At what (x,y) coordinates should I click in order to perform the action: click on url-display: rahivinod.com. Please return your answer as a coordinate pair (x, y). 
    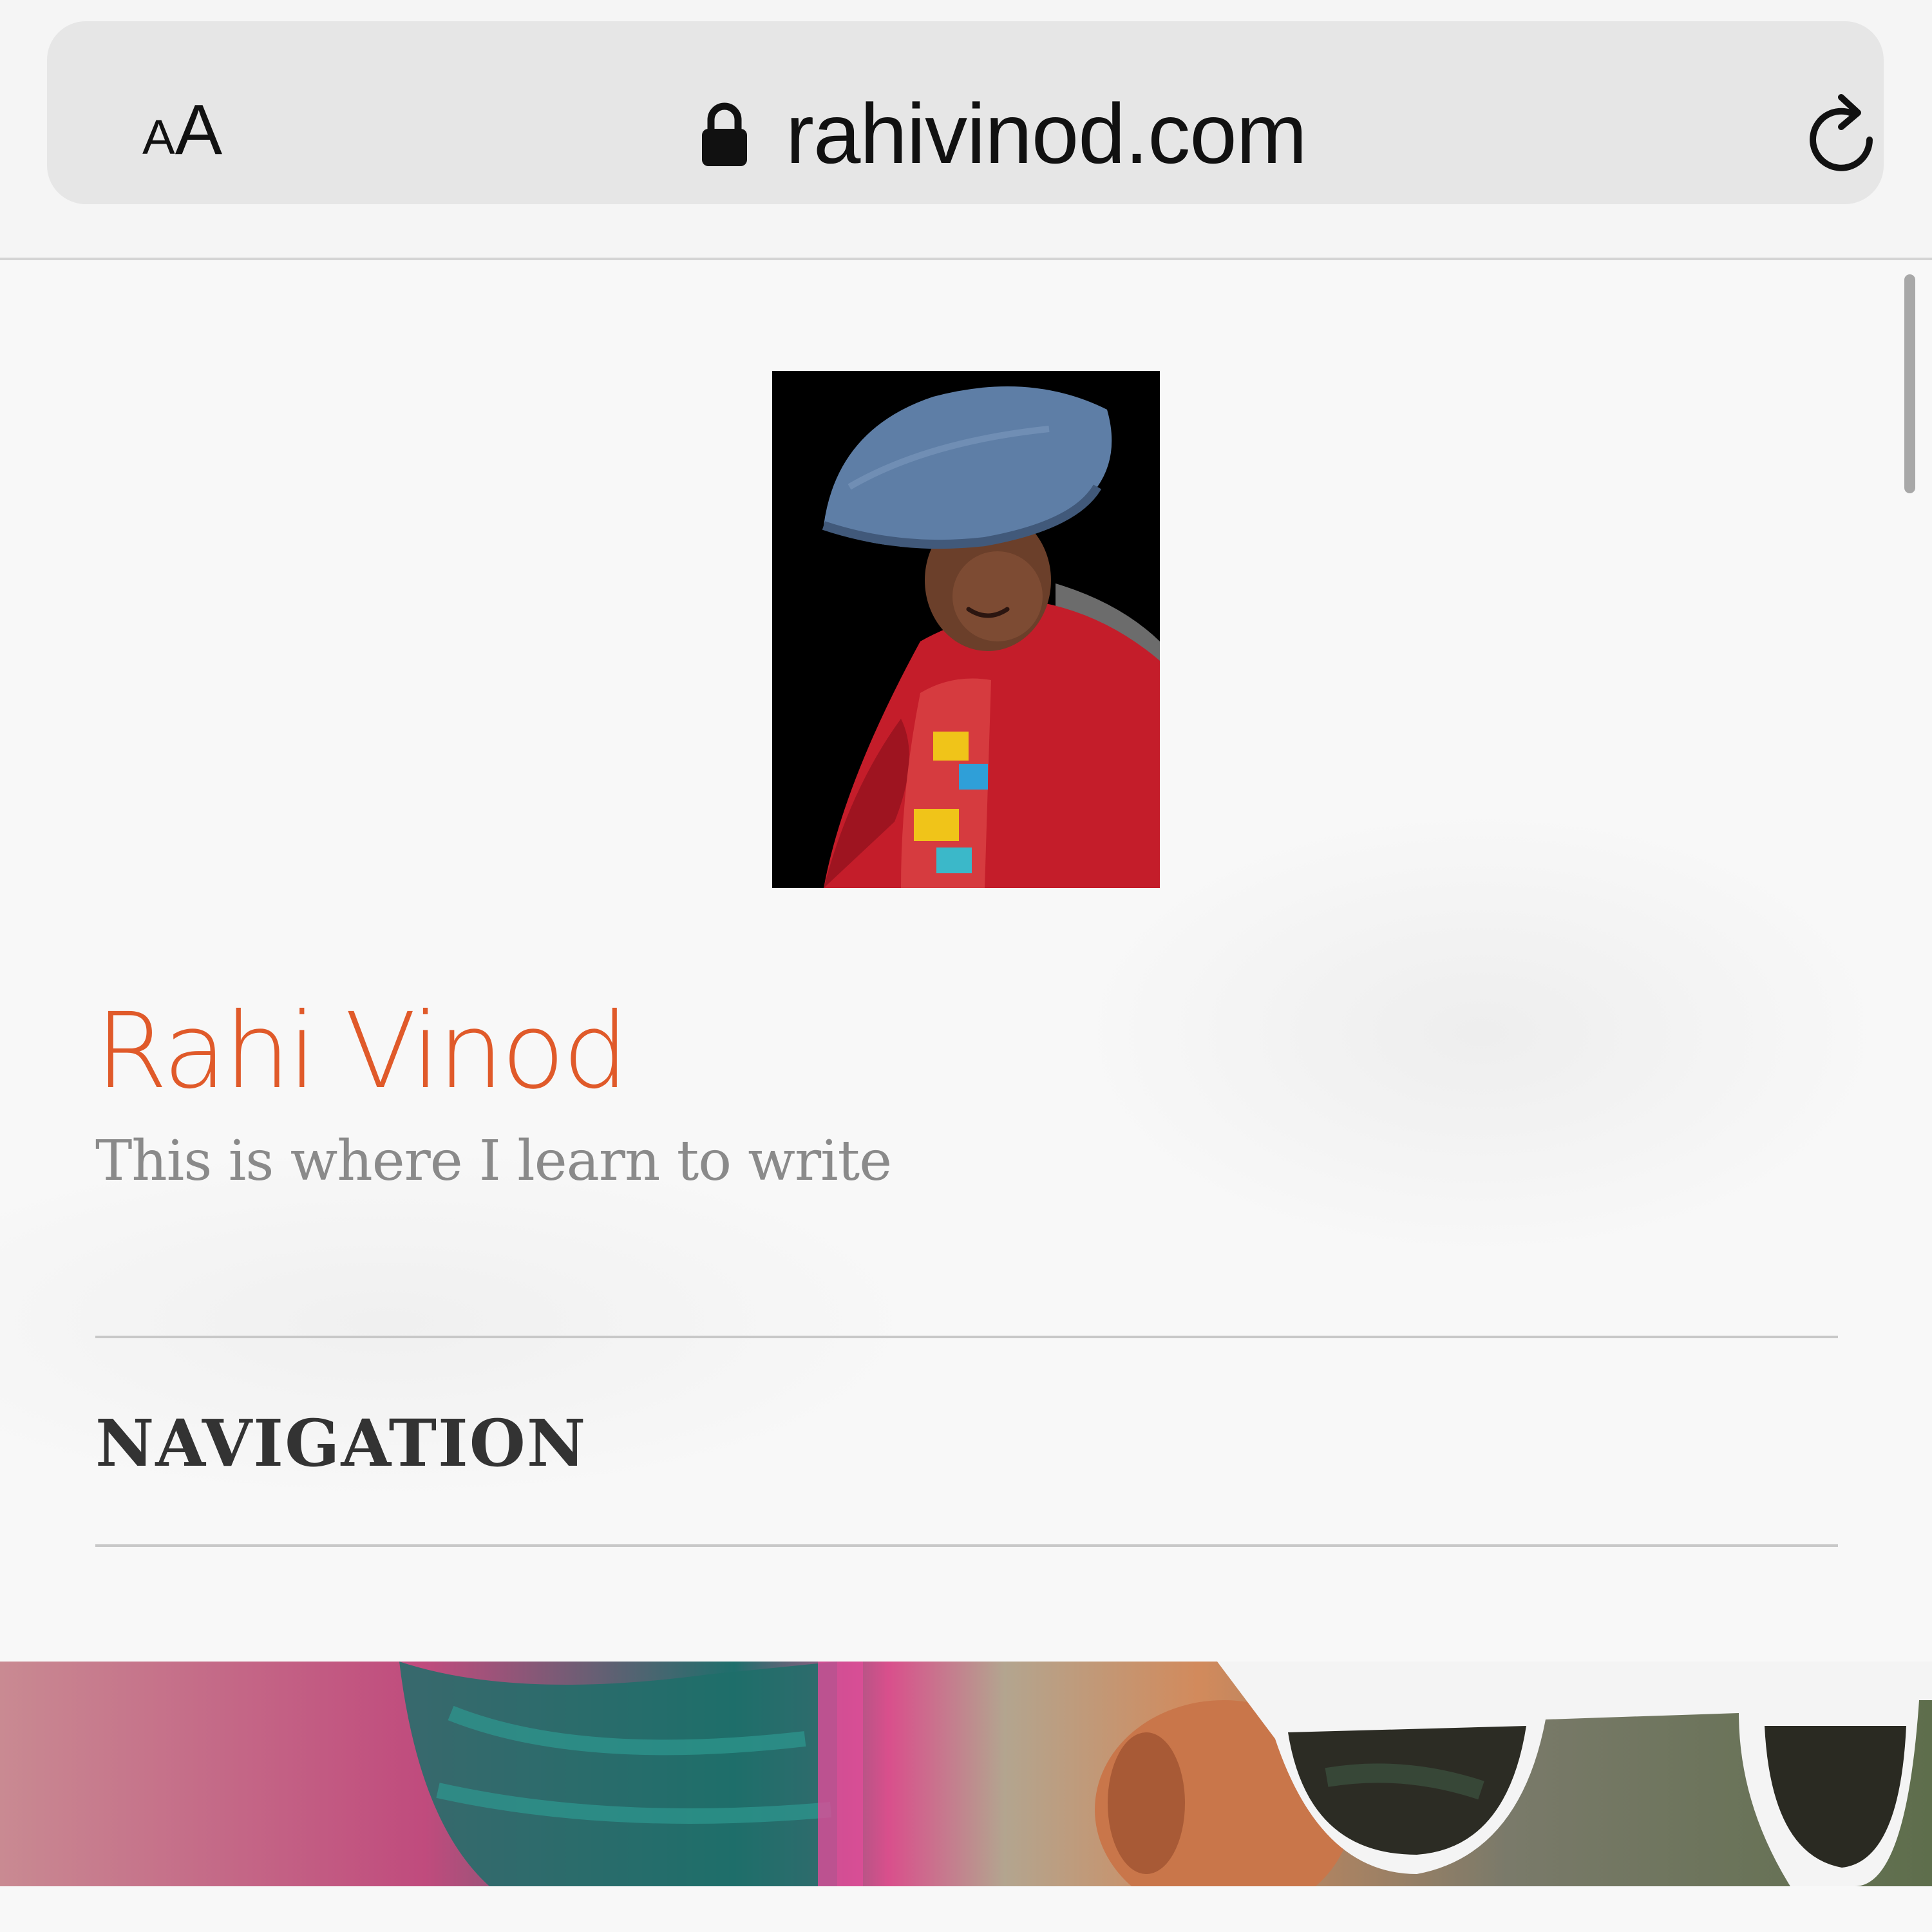
    Looking at the image, I should click on (1004, 134).